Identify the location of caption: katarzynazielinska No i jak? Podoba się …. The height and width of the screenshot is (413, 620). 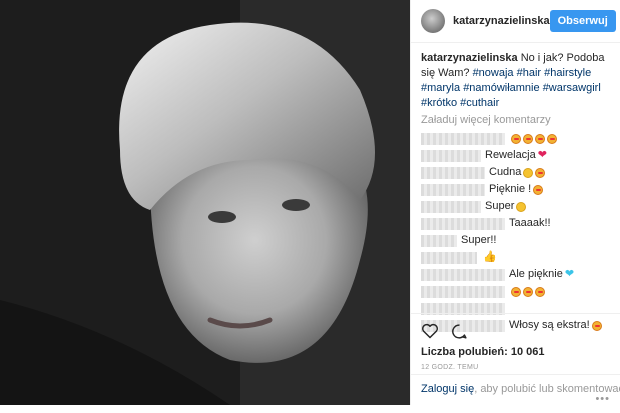
(515, 77).